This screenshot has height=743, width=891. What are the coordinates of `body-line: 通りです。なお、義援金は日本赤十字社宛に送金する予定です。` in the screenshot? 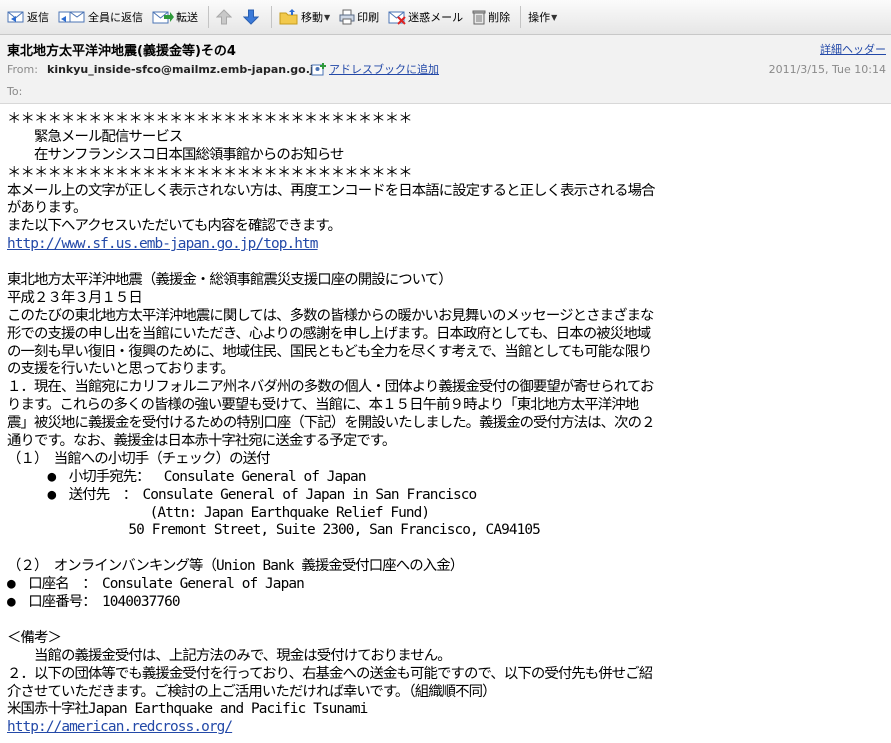 It's located at (201, 441).